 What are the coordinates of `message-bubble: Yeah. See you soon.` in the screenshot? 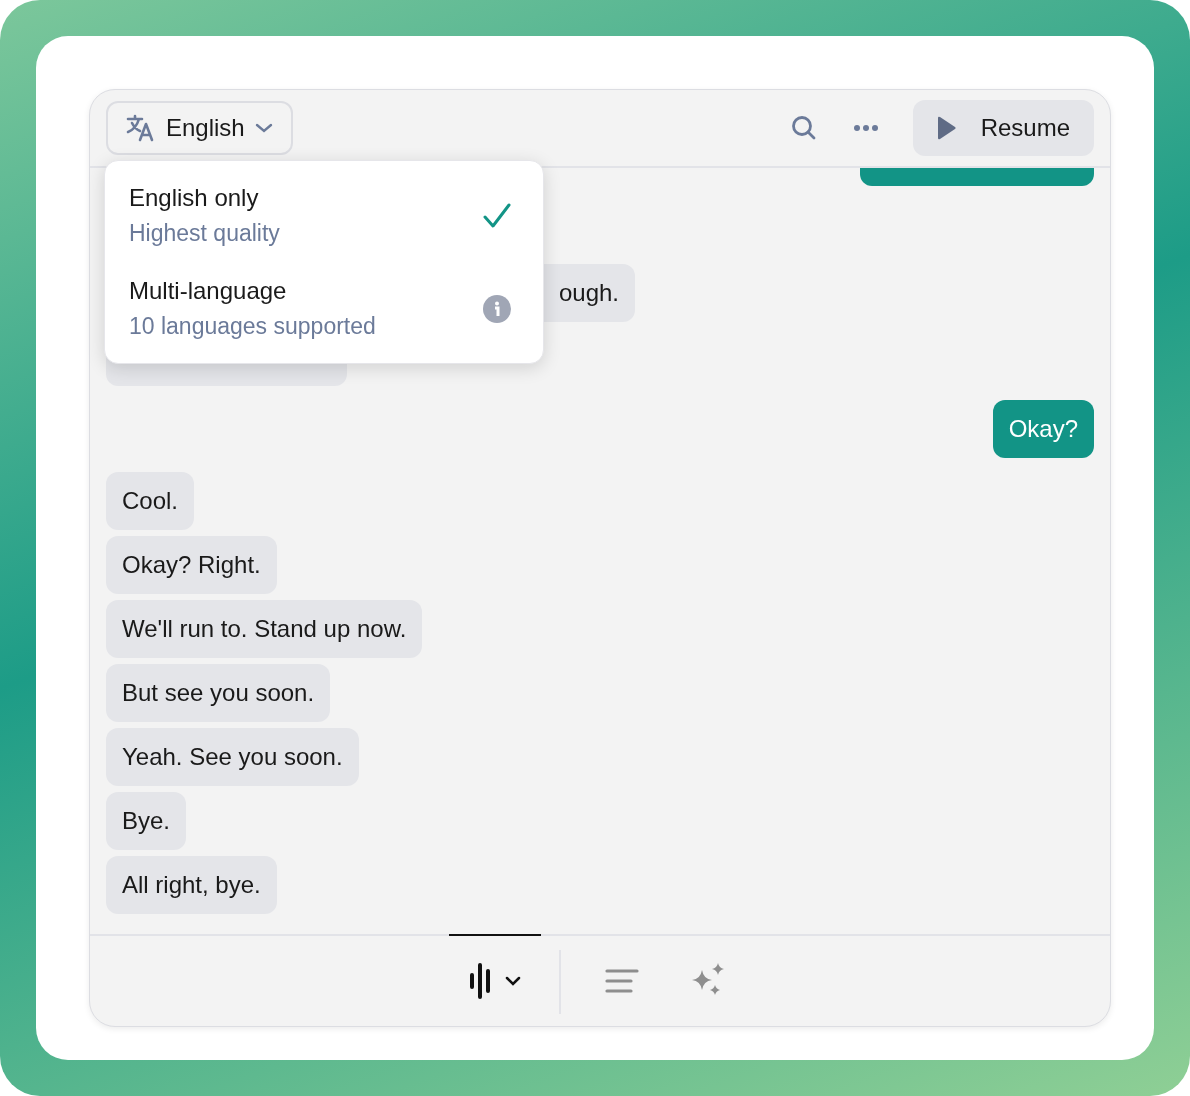 It's located at (232, 757).